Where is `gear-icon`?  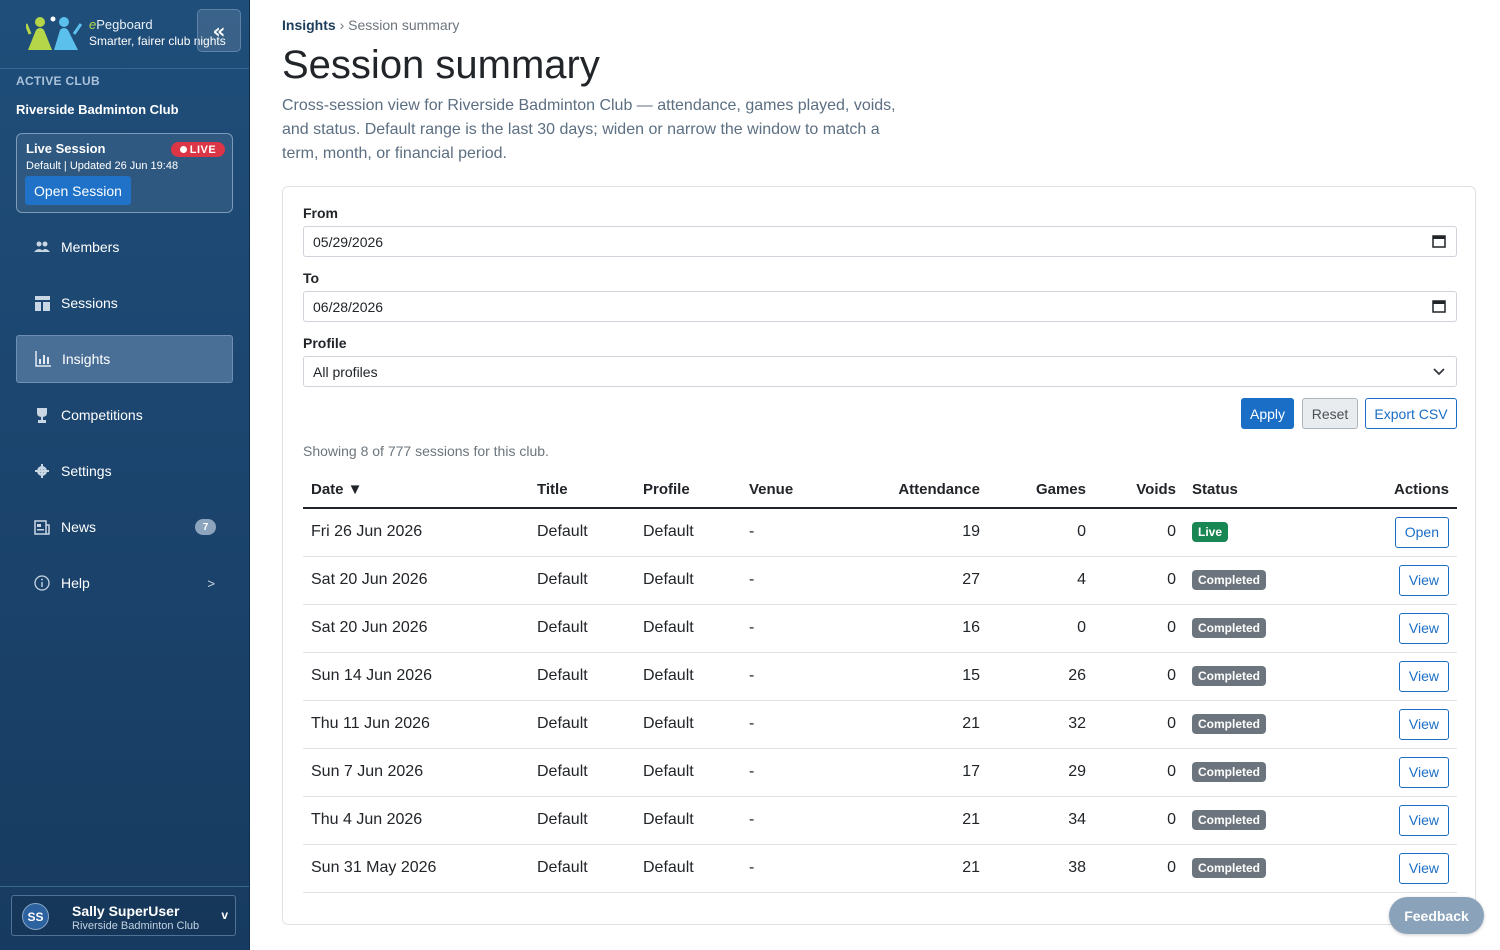
gear-icon is located at coordinates (42, 471).